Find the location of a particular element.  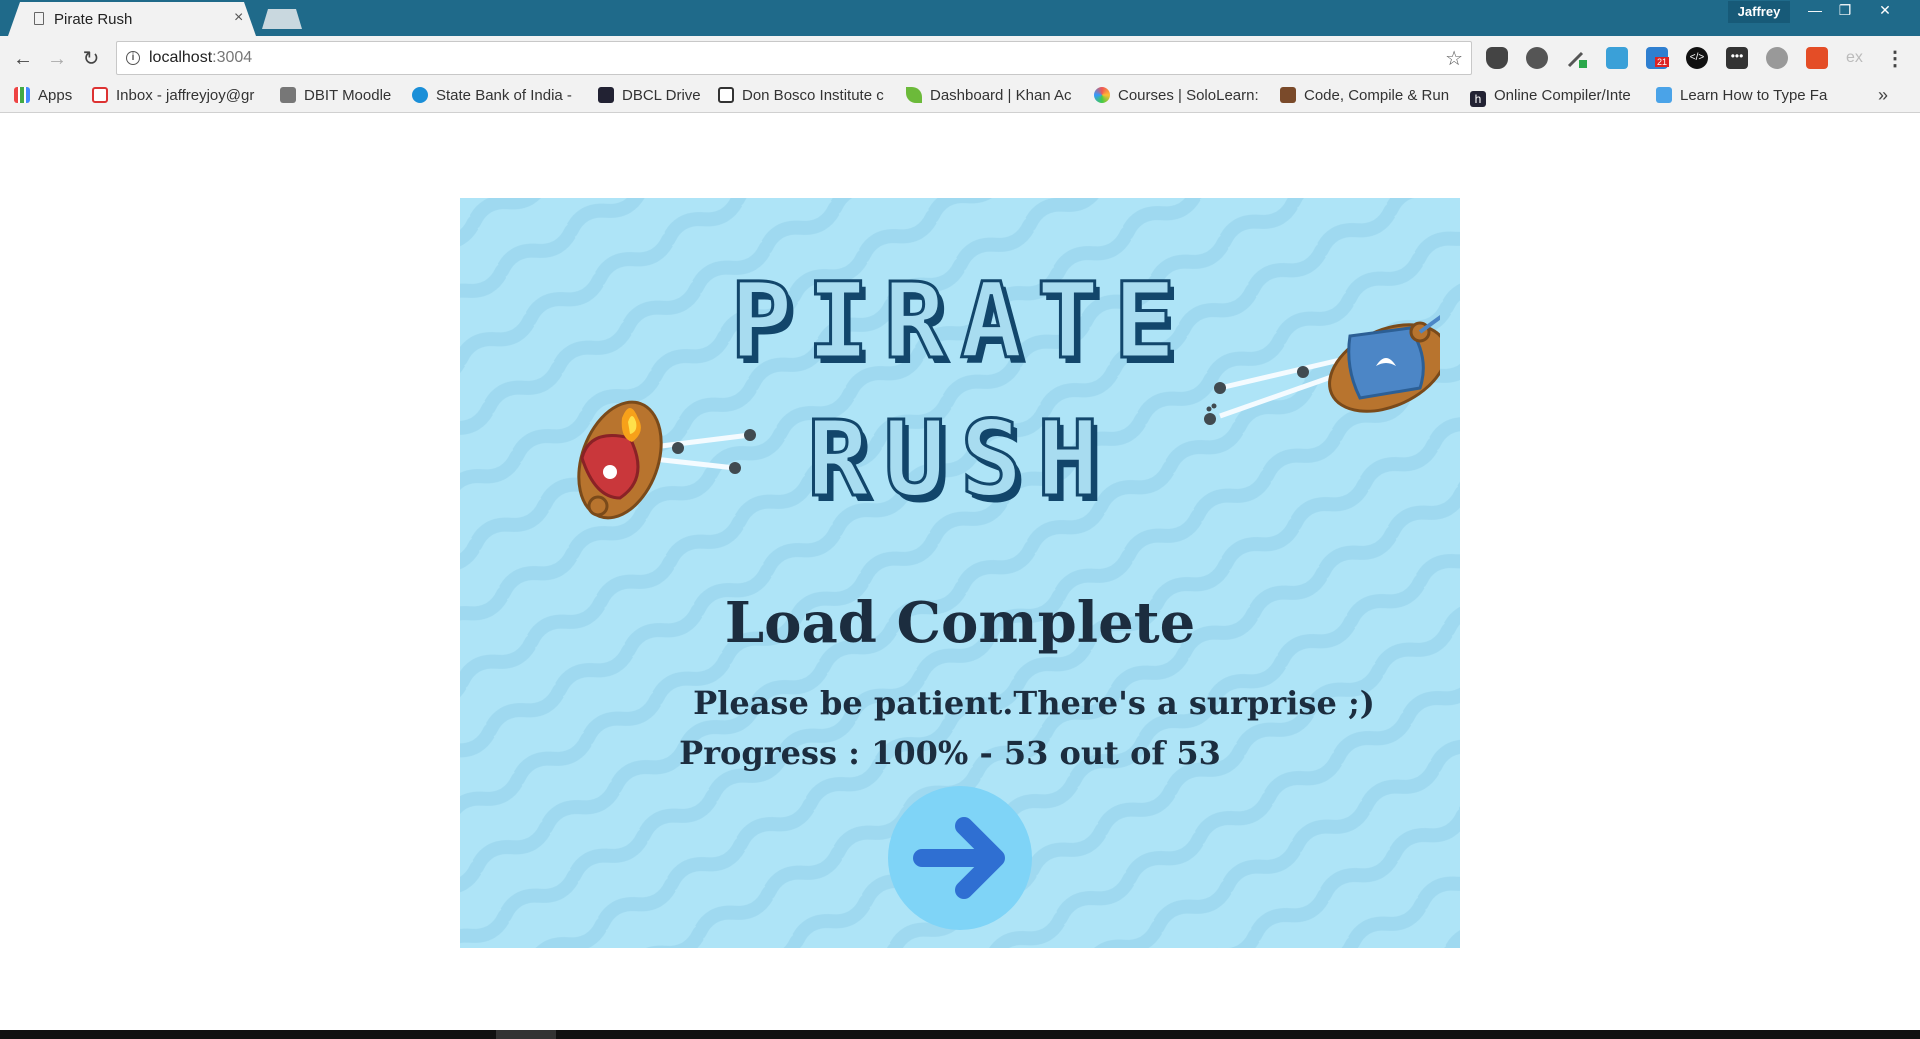

toolbar: ← → ↻ i localhost:3004 ☆ 21 </> ••• ex ⋮ is located at coordinates (960, 59).